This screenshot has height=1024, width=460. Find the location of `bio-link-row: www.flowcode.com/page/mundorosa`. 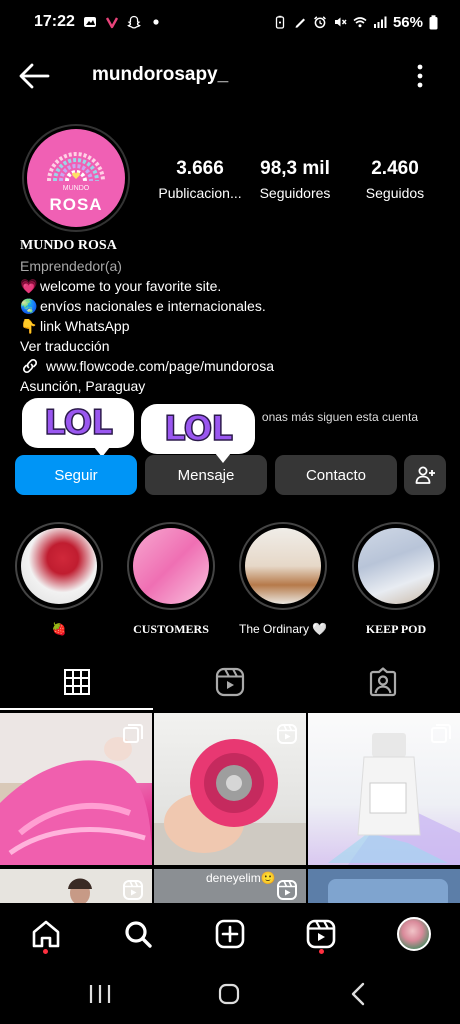

bio-link-row: www.flowcode.com/page/mundorosa is located at coordinates (230, 366).